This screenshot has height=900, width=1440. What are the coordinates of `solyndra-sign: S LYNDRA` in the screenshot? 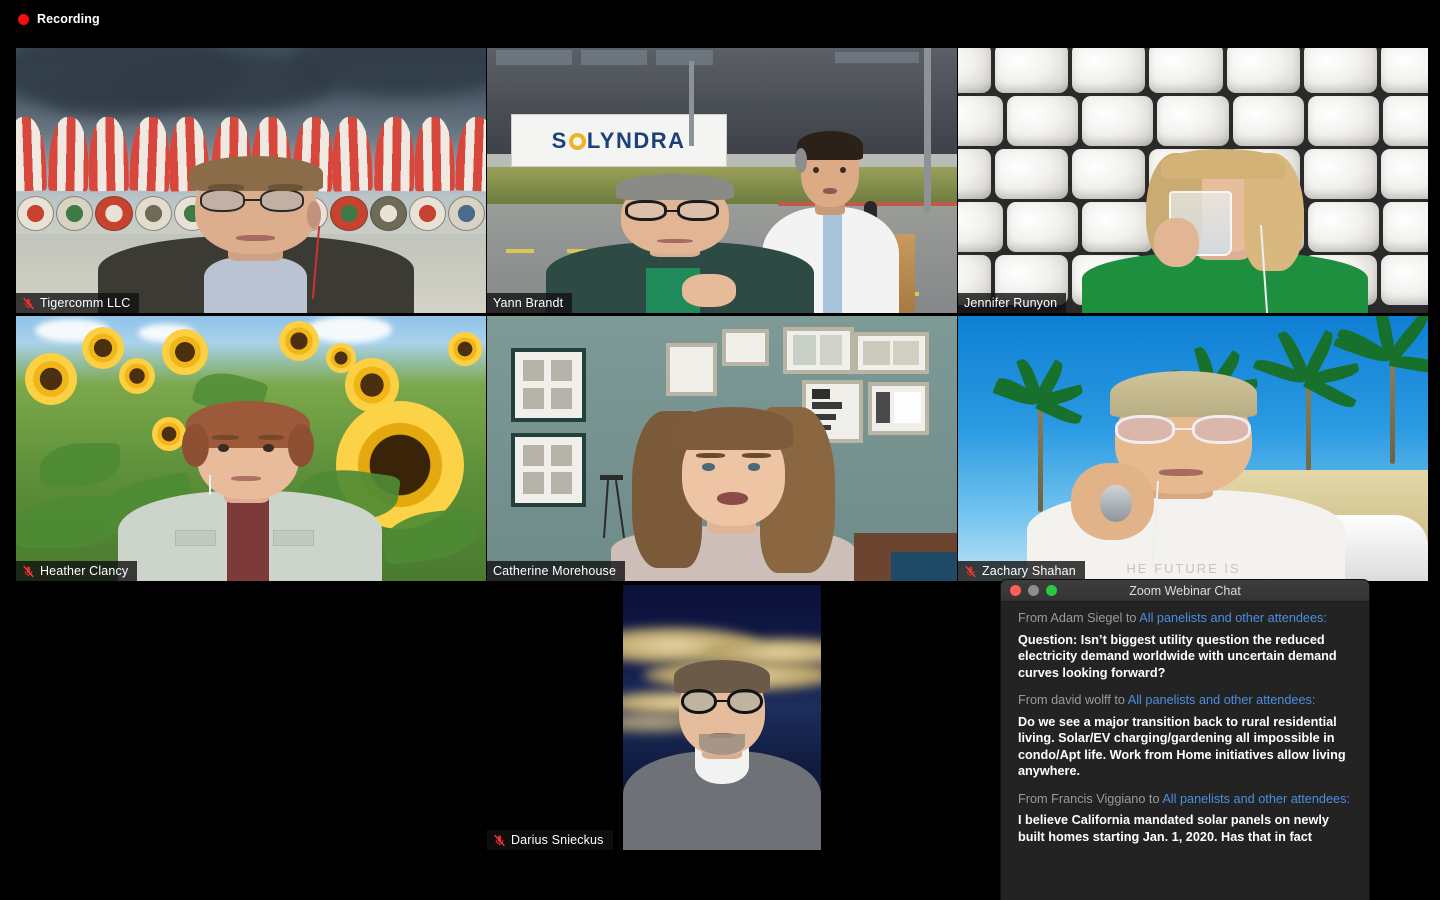 It's located at (618, 141).